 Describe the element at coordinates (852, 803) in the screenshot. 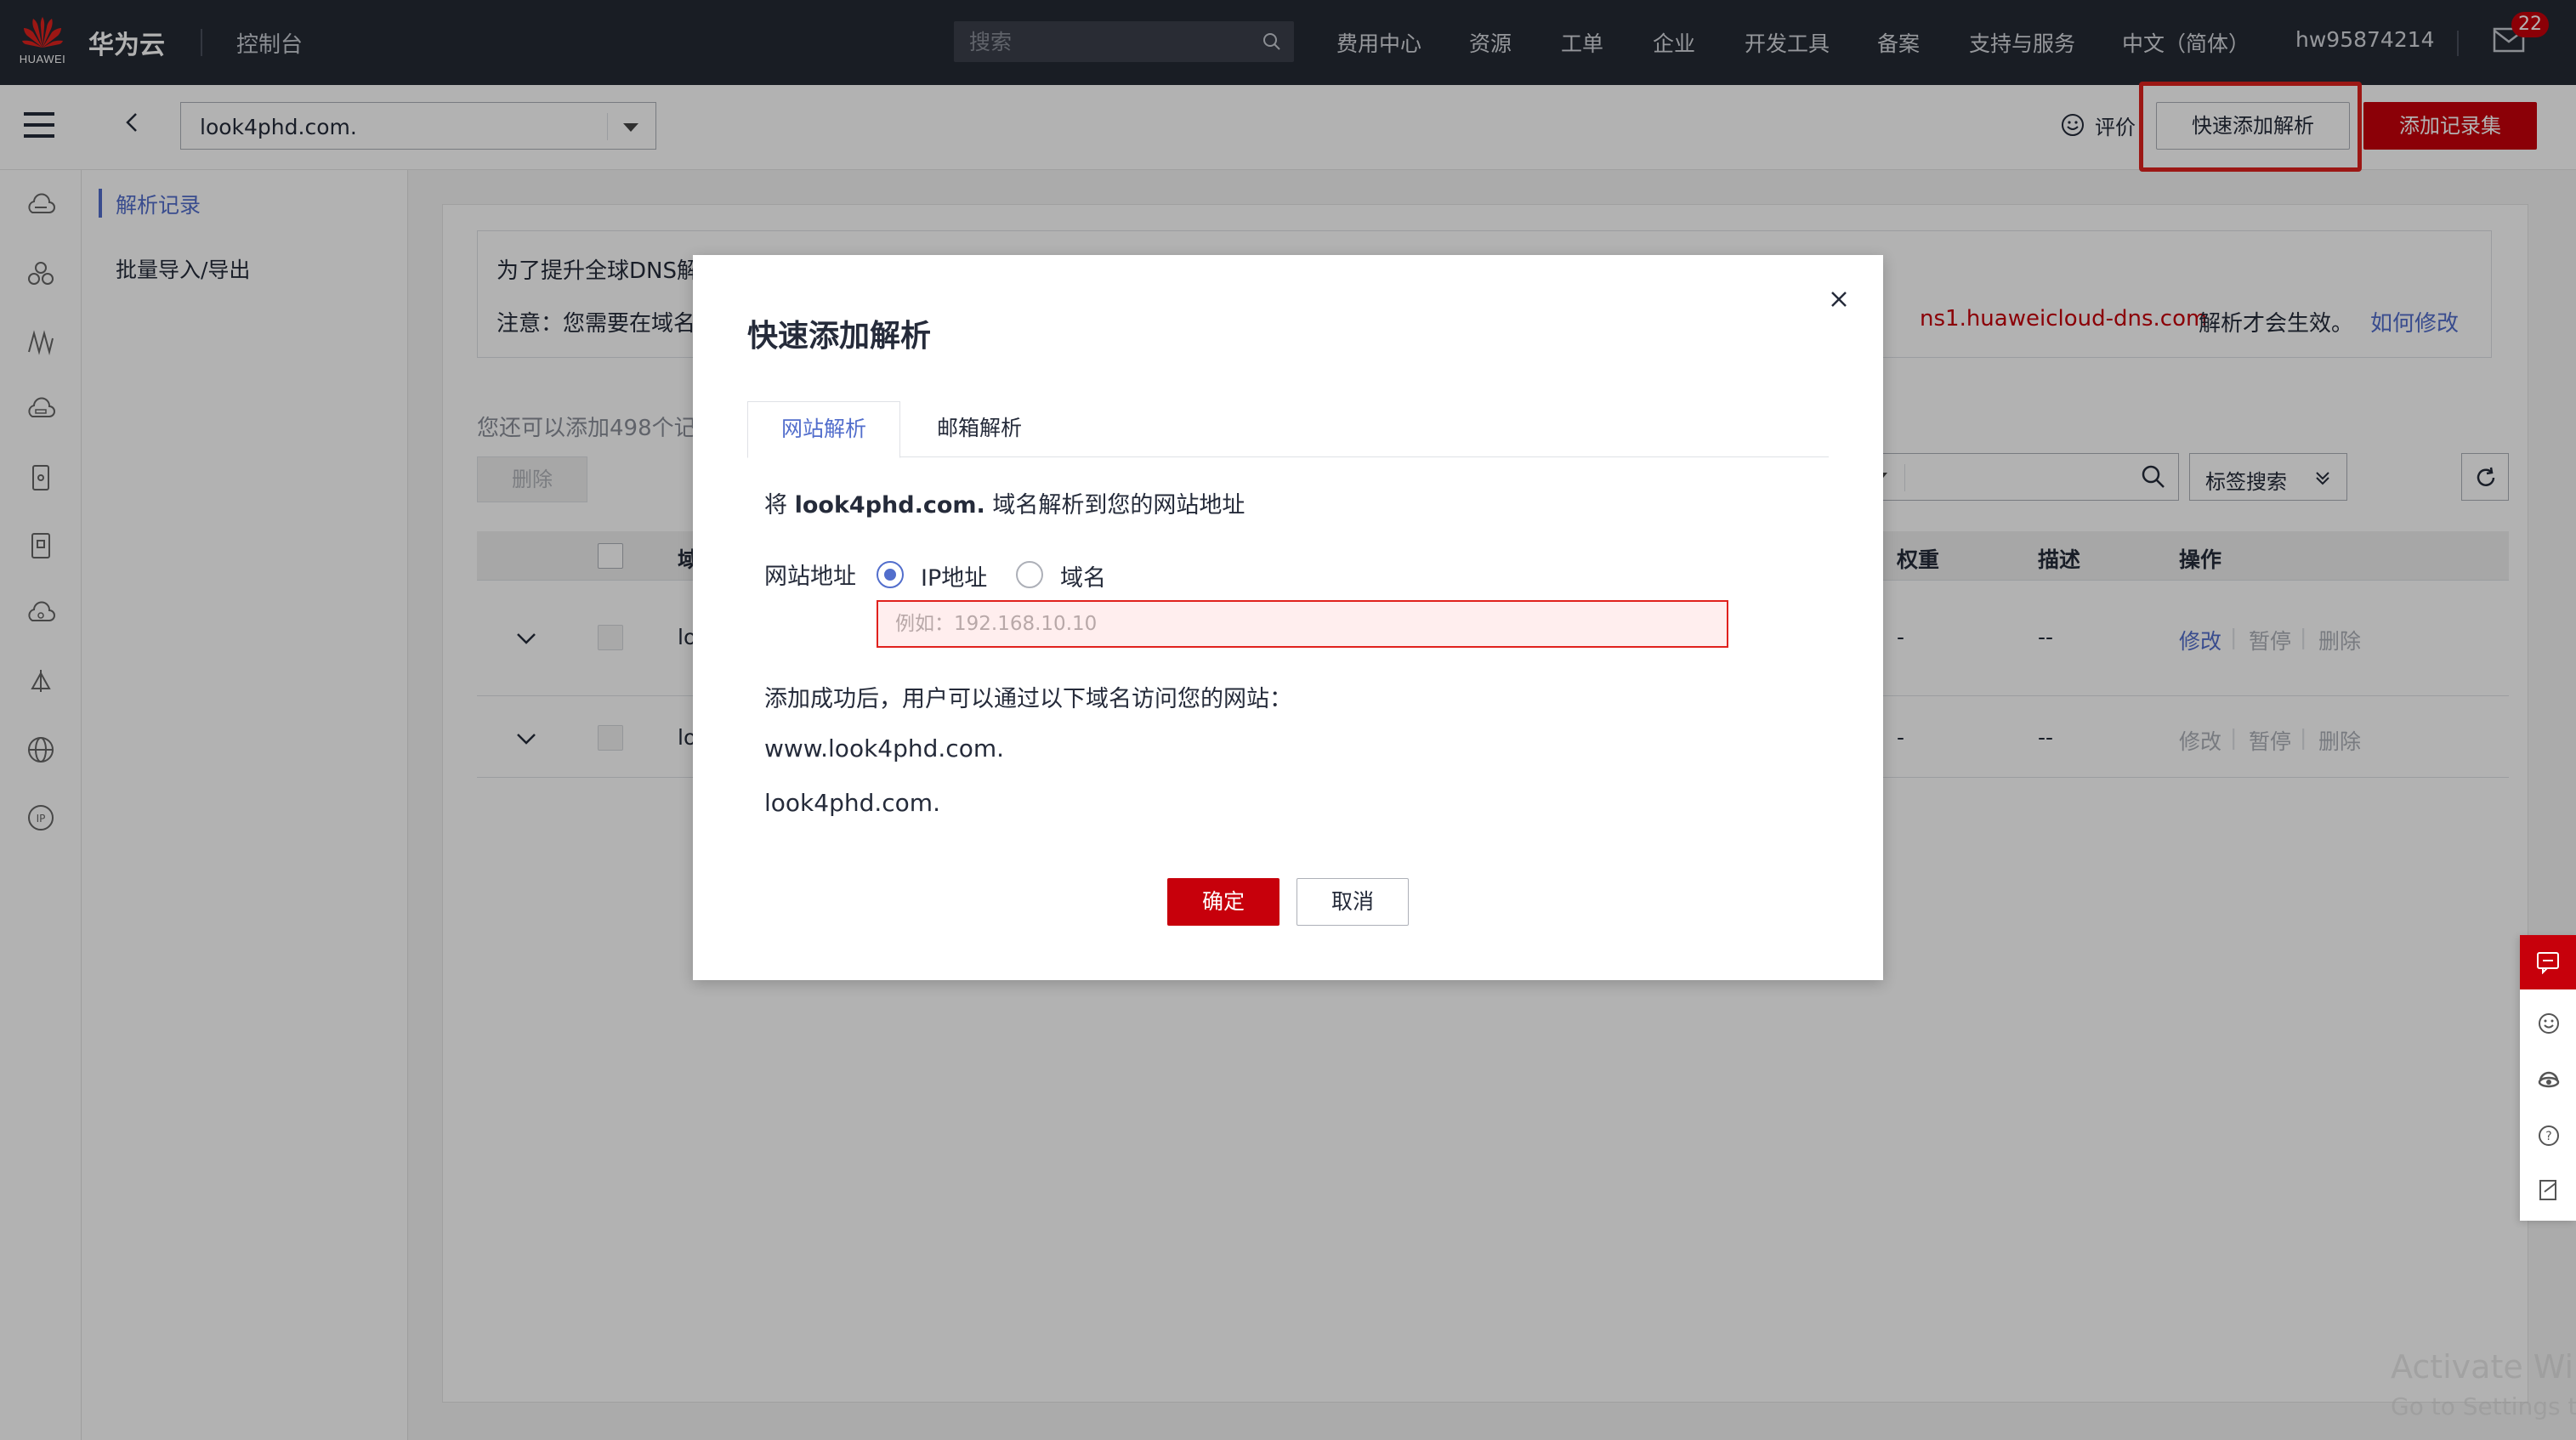

I see `access-url-root: look4phd.com.` at that location.